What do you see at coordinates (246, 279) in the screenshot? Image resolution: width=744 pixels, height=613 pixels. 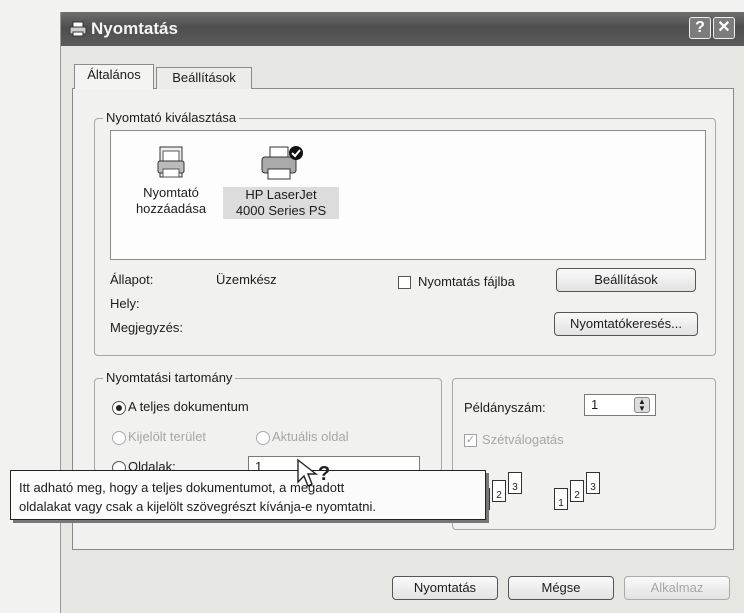 I see `status-value: Üzemkész` at bounding box center [246, 279].